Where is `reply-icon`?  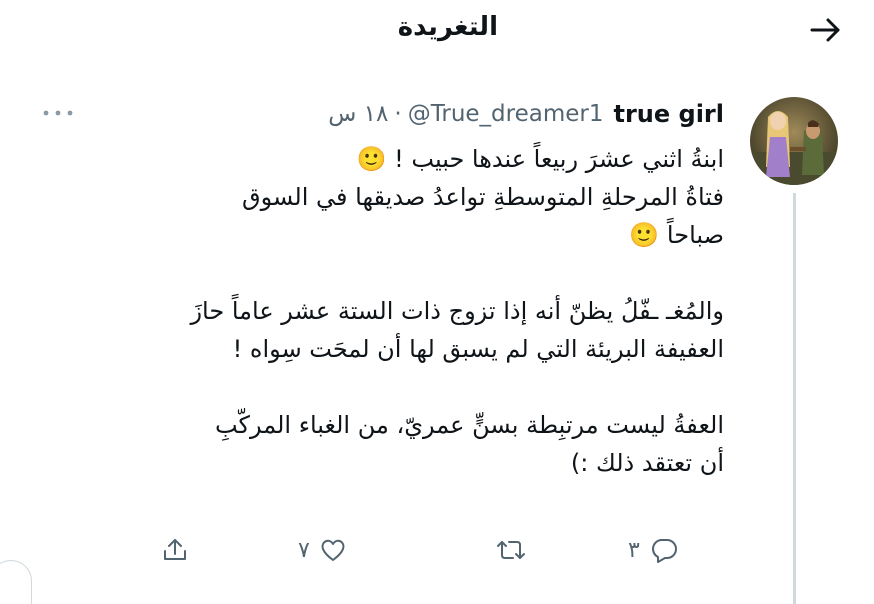
reply-icon is located at coordinates (664, 551).